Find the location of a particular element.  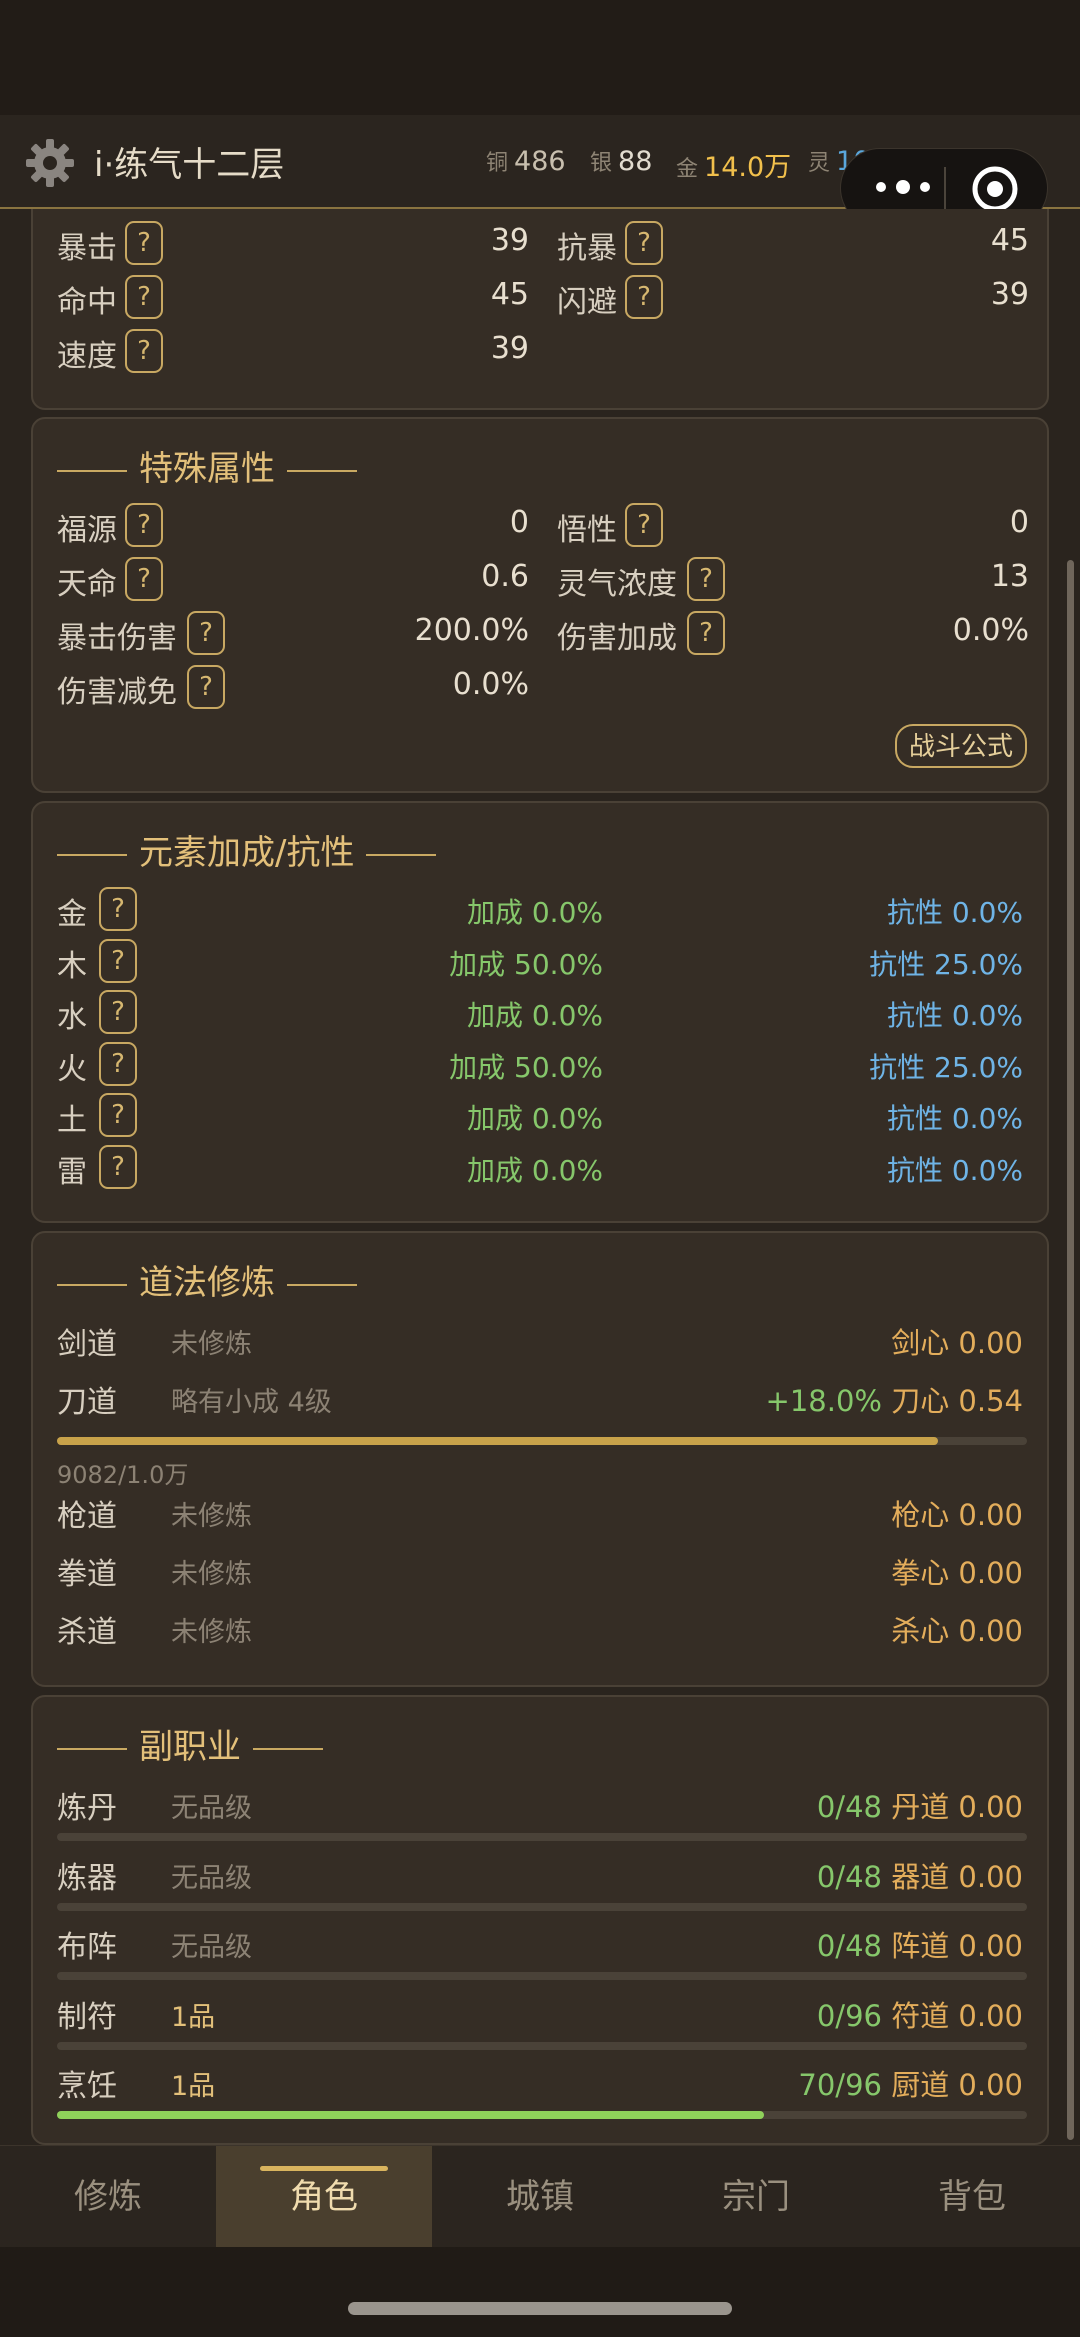

dao-heart-label: 刀心 is located at coordinates (920, 1401).